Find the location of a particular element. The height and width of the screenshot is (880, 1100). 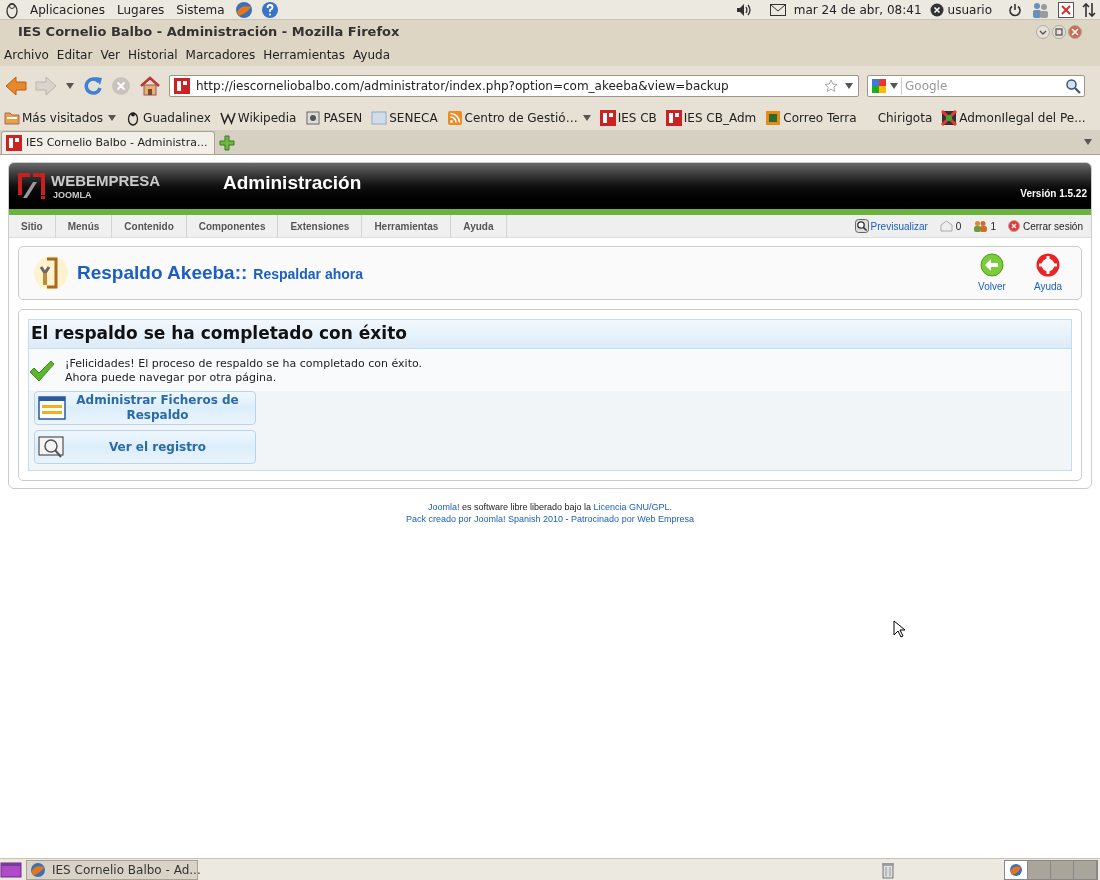

people-icon is located at coordinates (1040, 9).